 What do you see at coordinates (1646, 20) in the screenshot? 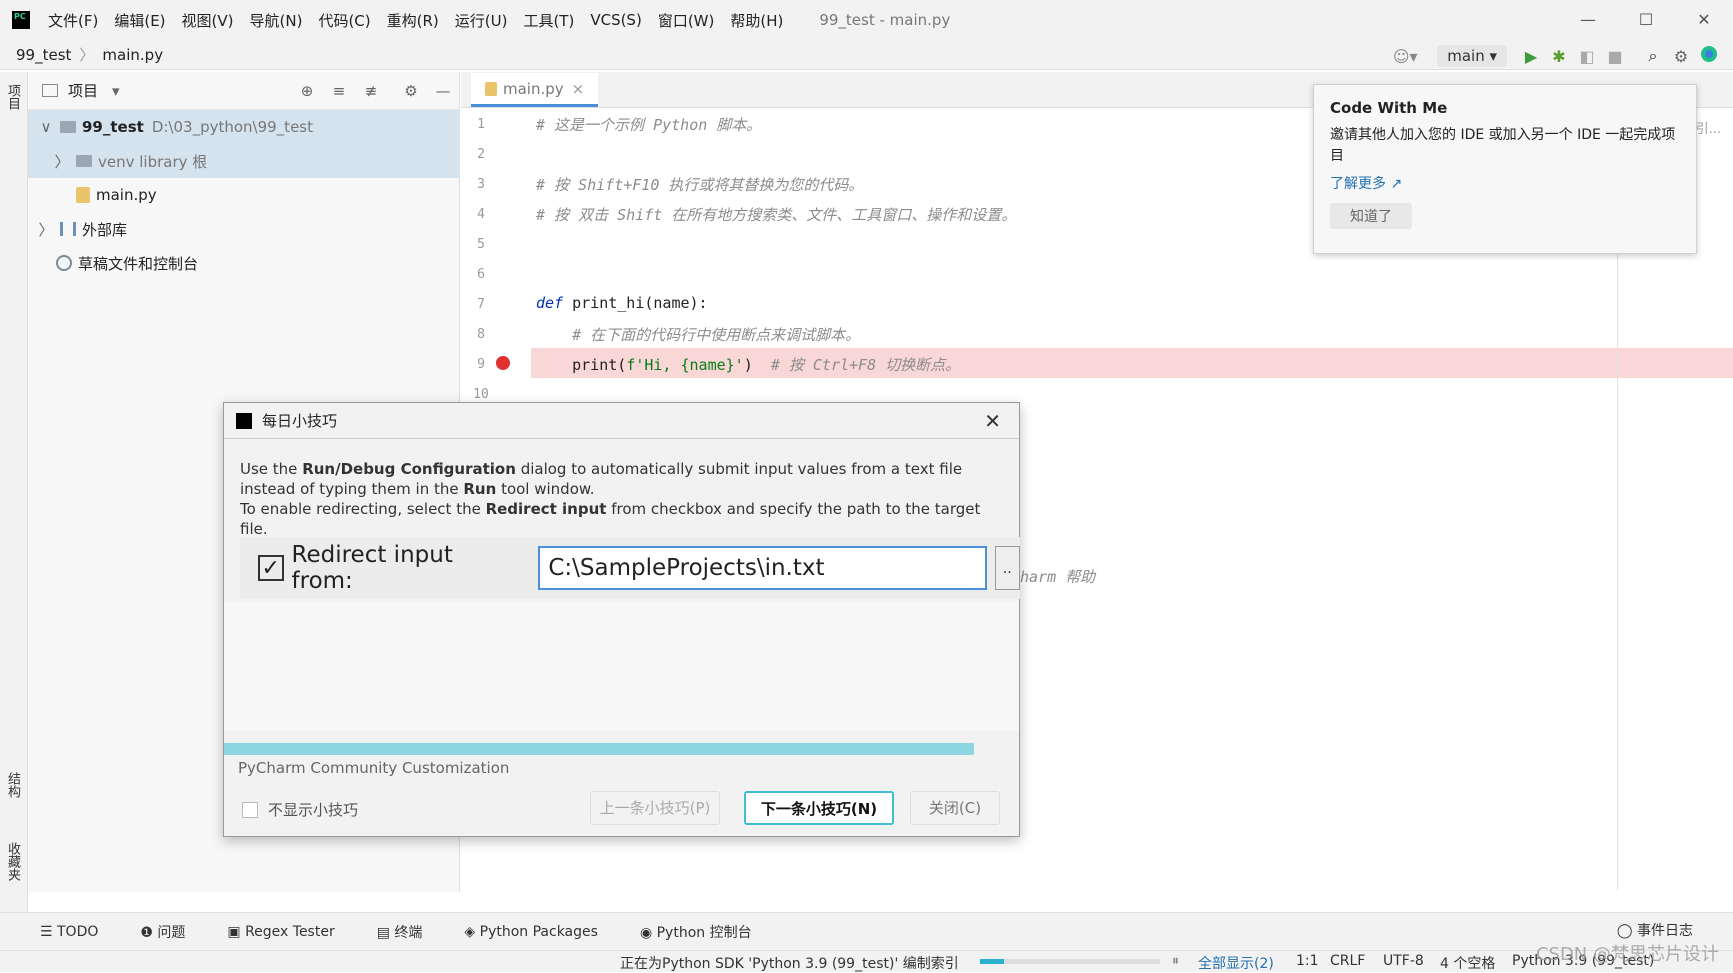
I see `maximize-icon: ☐` at bounding box center [1646, 20].